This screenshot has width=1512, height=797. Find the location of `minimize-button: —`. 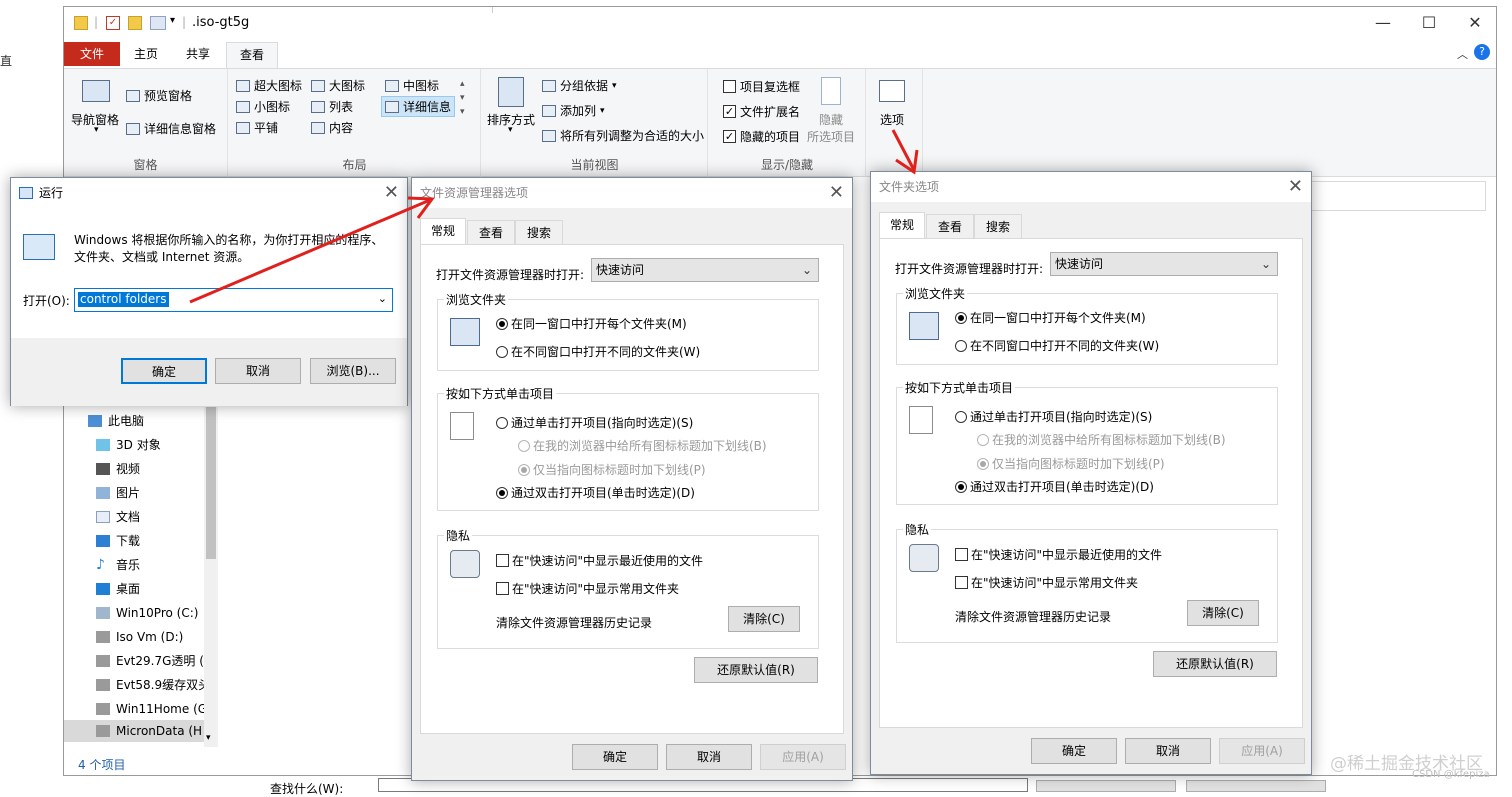

minimize-button: — is located at coordinates (1383, 24).